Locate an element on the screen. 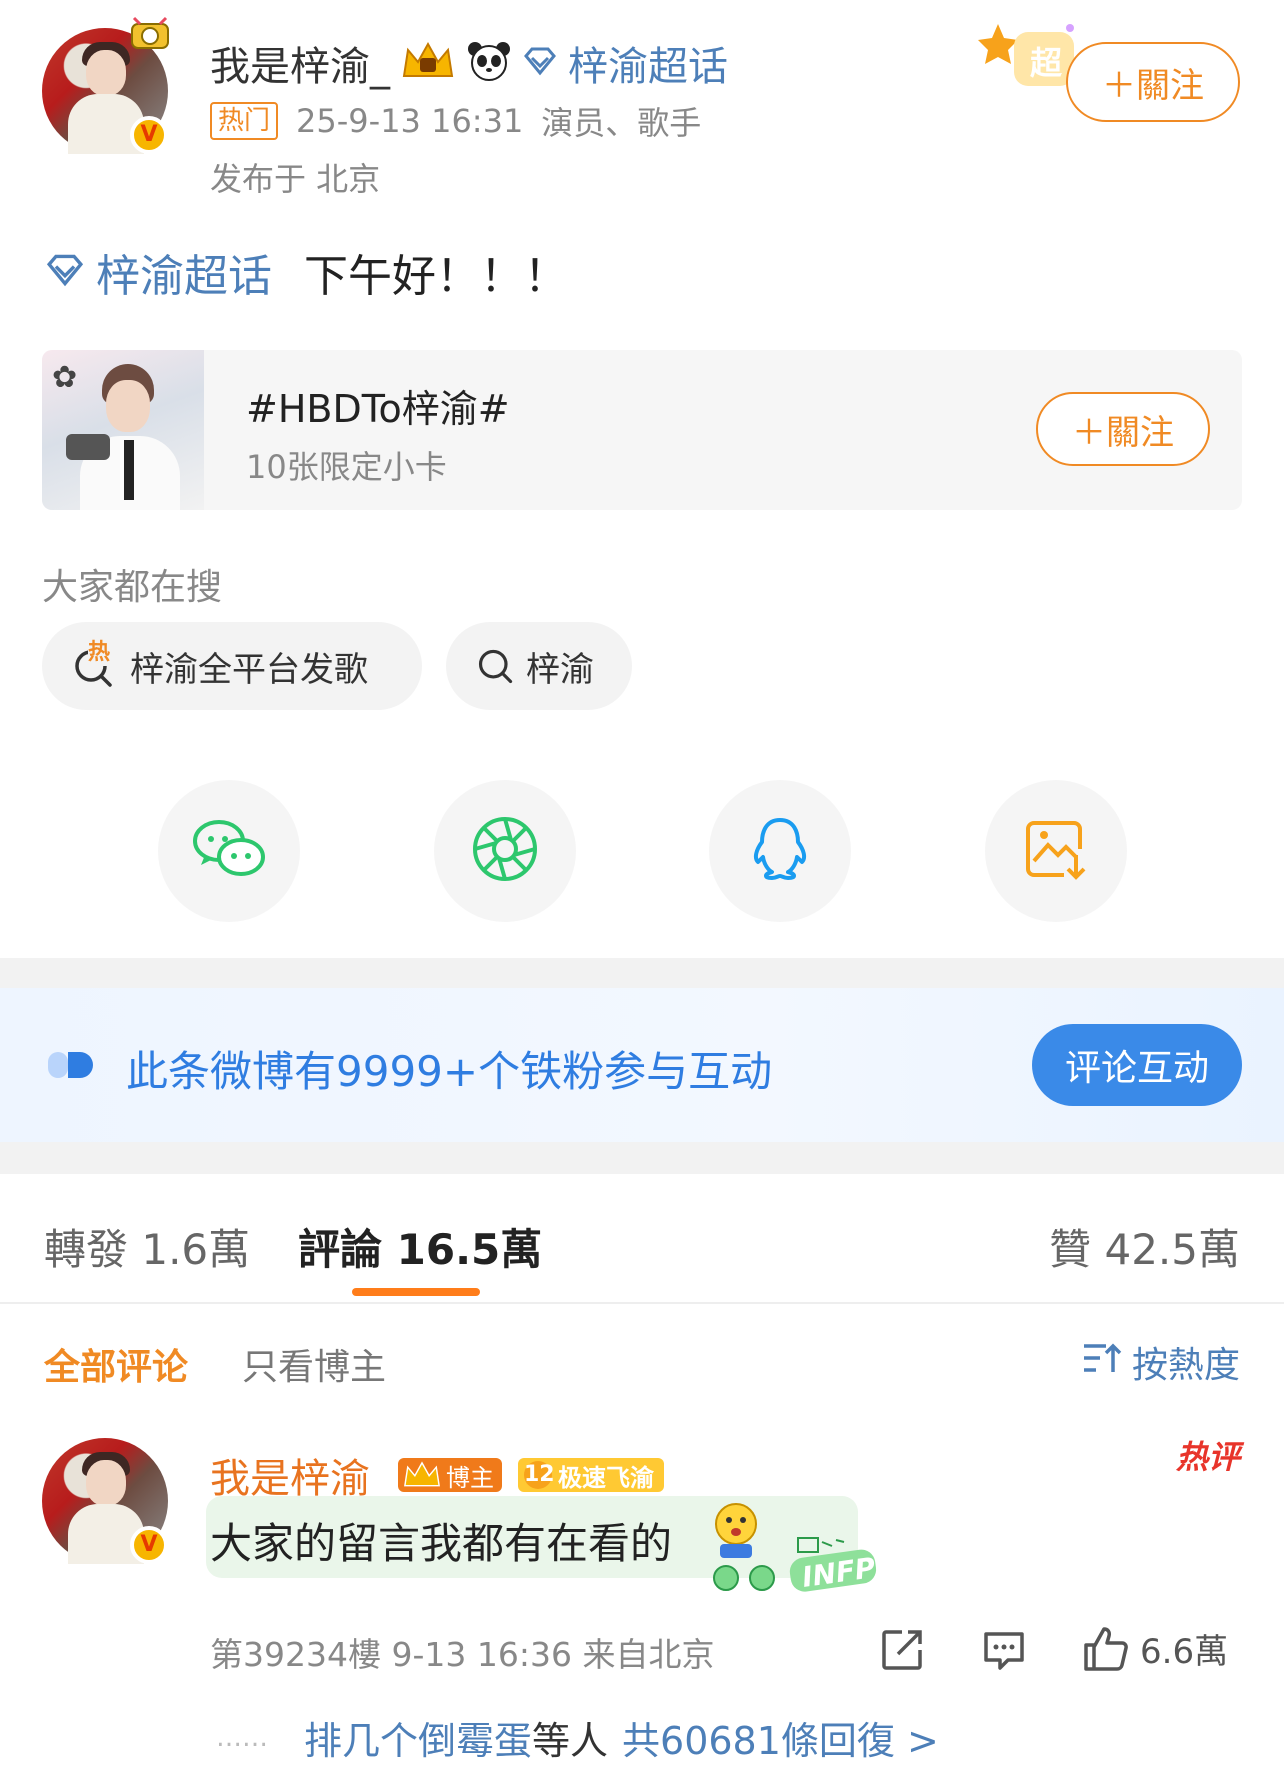  moments-icon is located at coordinates (505, 851).